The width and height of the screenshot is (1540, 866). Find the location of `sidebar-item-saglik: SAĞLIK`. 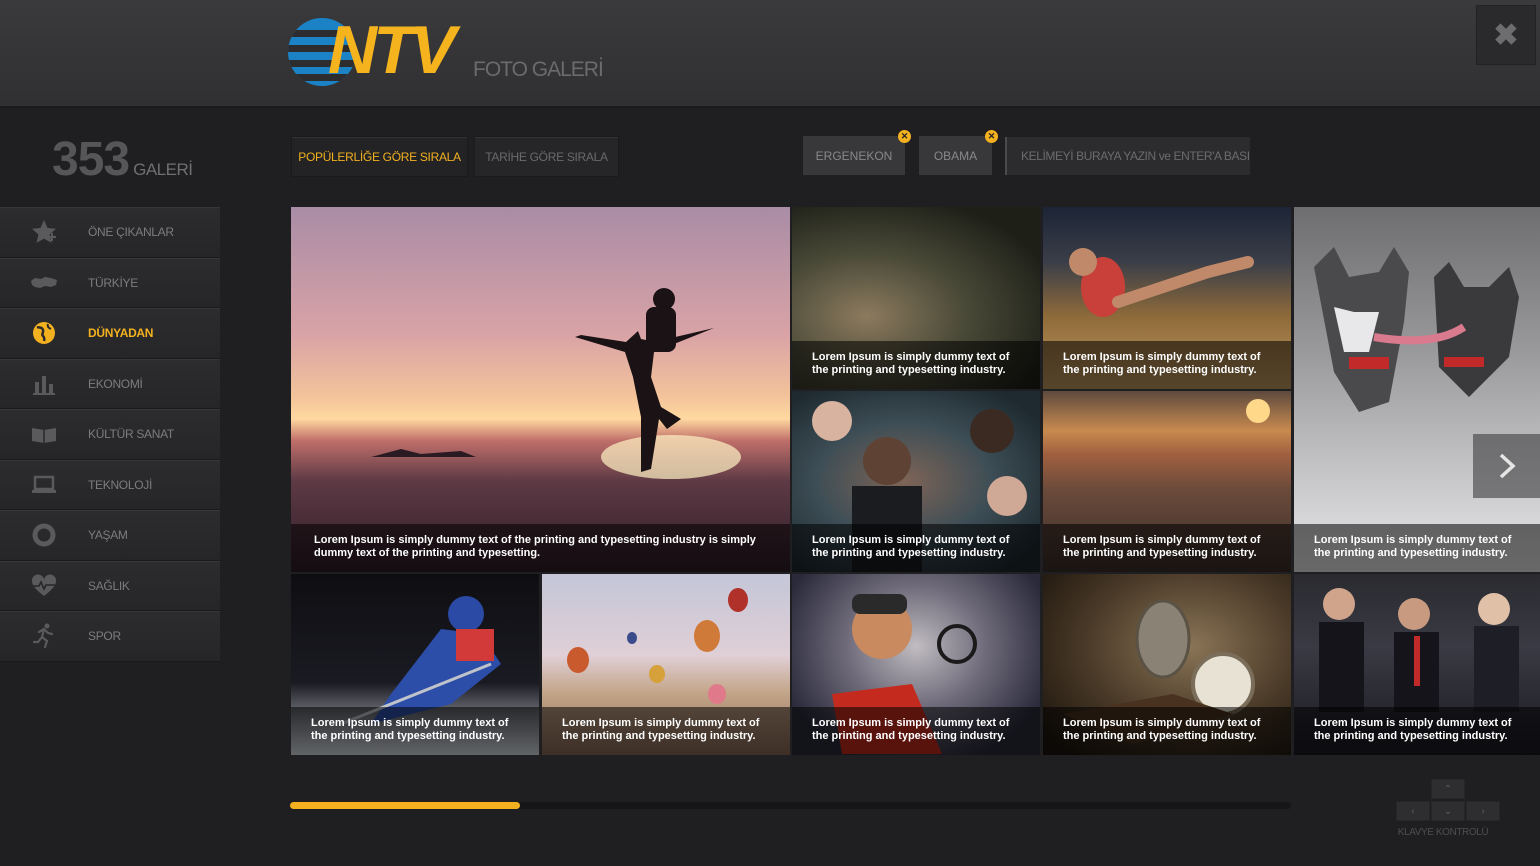

sidebar-item-saglik: SAĞLIK is located at coordinates (110, 585).